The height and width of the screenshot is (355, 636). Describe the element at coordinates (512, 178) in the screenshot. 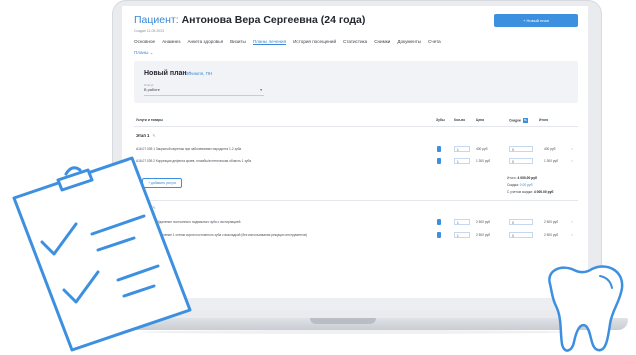

I see `summary-total-label: Итого:` at that location.